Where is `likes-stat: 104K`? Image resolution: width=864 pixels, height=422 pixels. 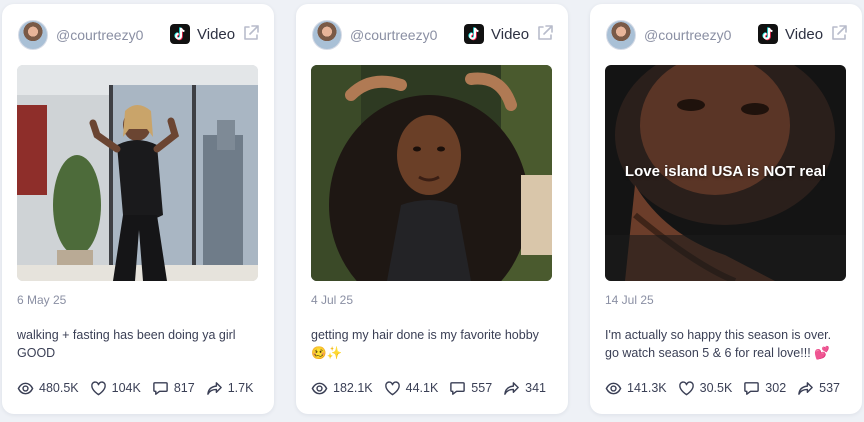
likes-stat: 104K is located at coordinates (115, 388).